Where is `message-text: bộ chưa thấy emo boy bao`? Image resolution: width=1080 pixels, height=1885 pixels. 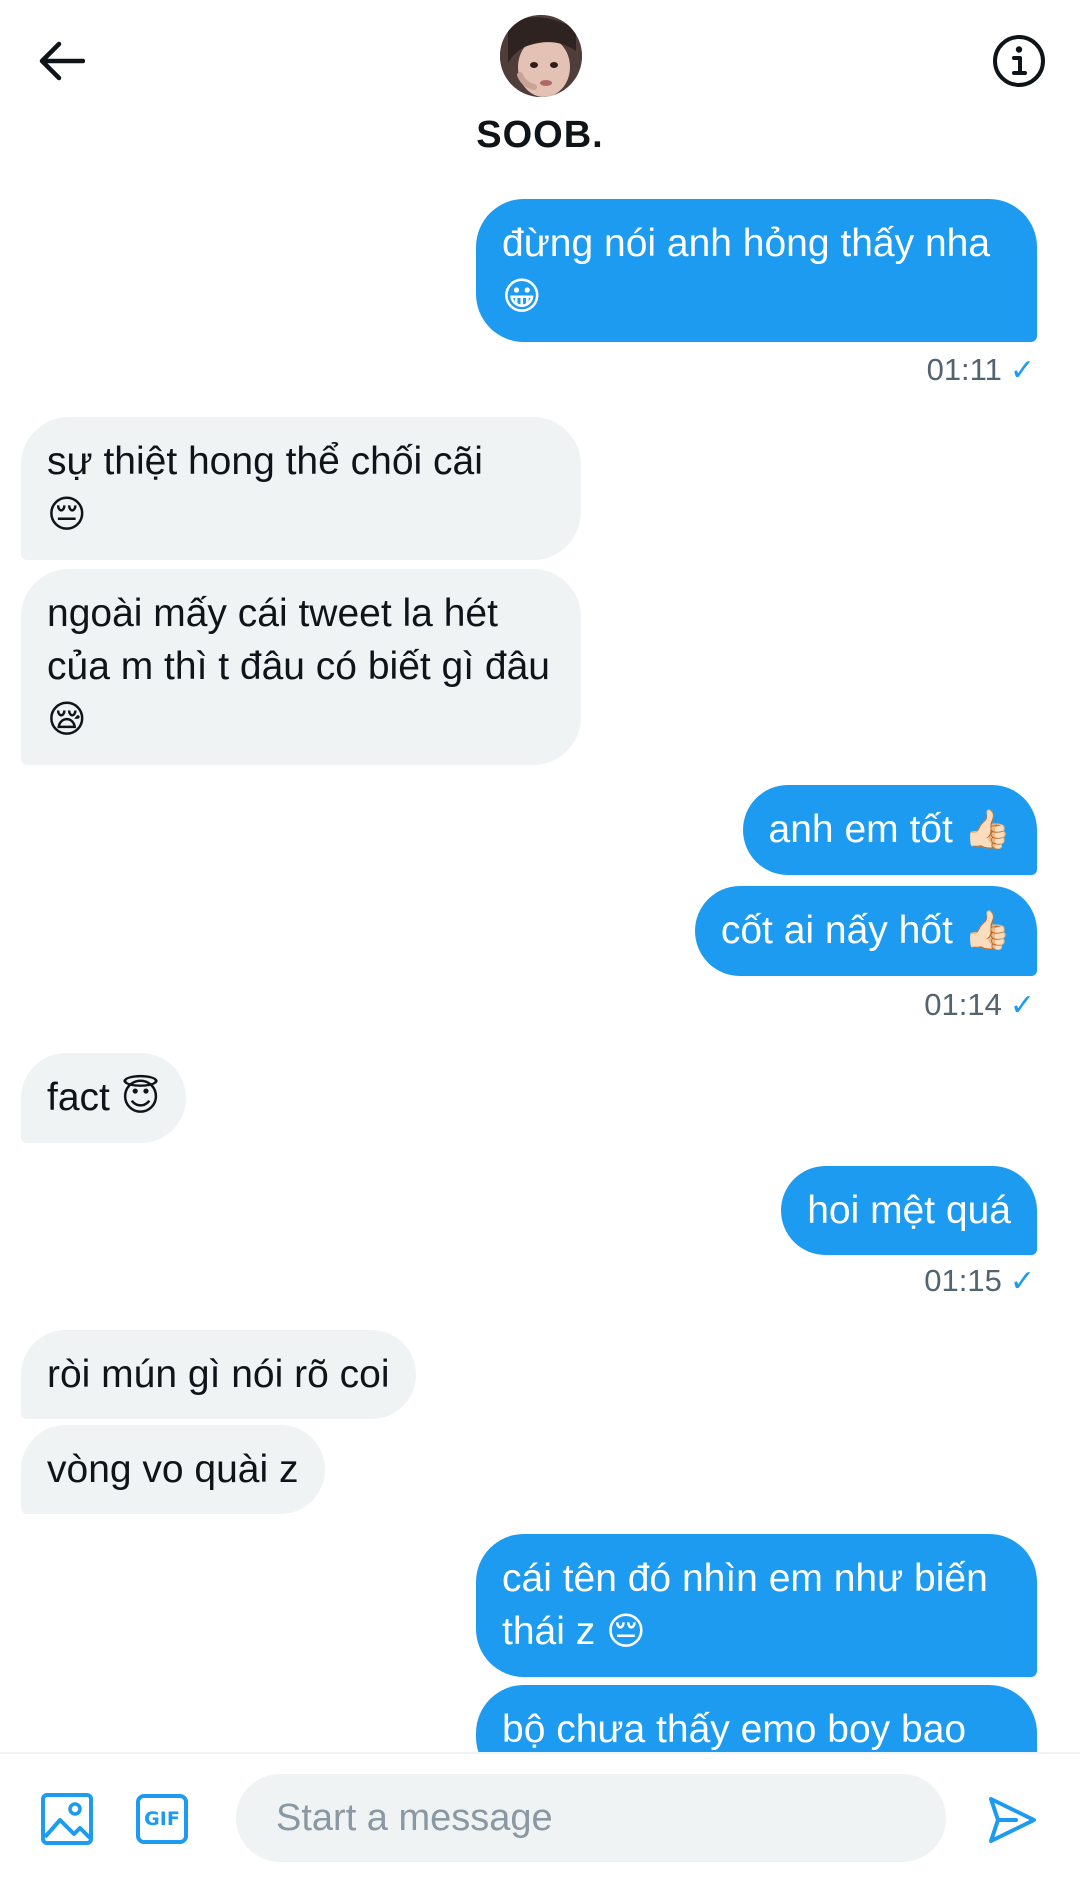 message-text: bộ chưa thấy emo boy bao is located at coordinates (734, 1729).